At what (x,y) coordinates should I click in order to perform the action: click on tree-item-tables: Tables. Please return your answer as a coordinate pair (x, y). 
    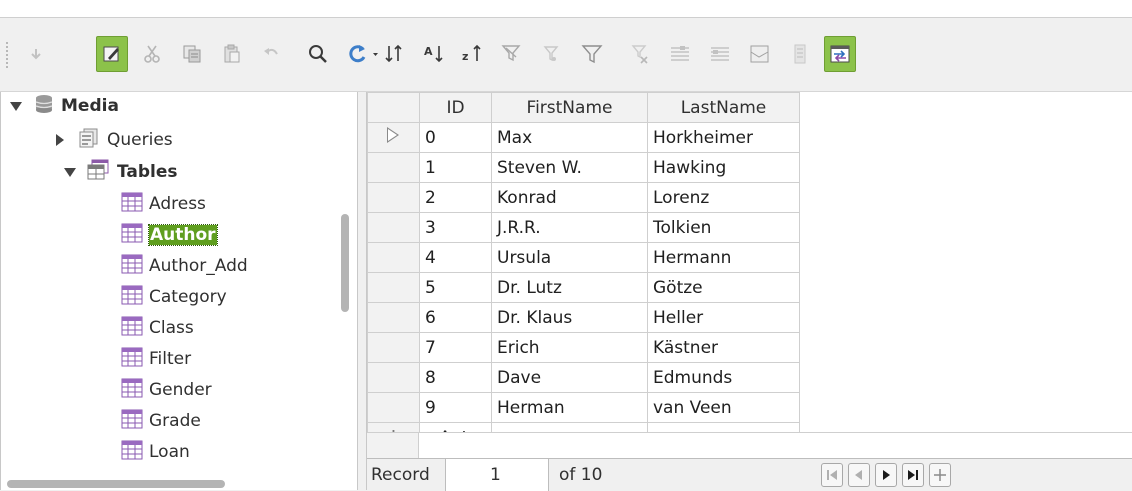
    Looking at the image, I should click on (120, 172).